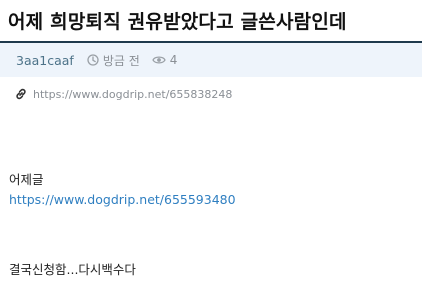  I want to click on post-title: 어제 희망퇴직 권유받았다고 글쓴사람인데, so click(177, 22).